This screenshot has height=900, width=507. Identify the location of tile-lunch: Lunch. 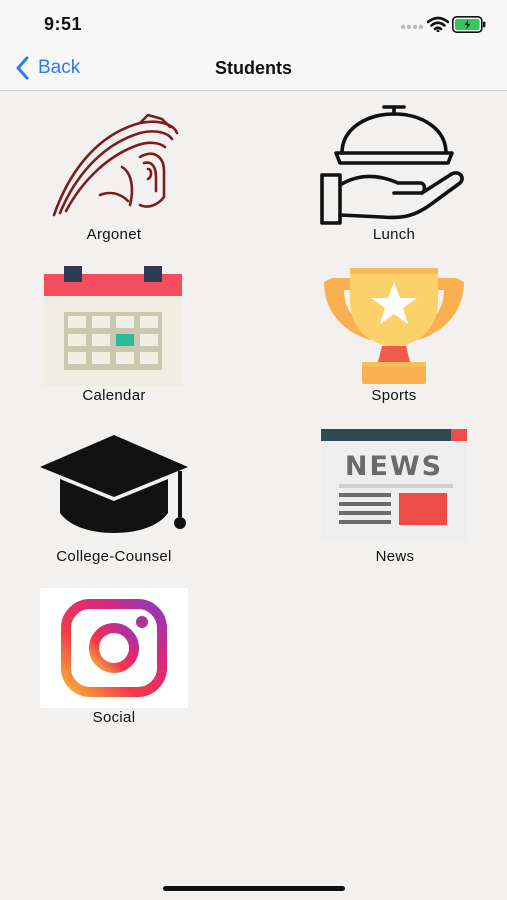
(394, 175).